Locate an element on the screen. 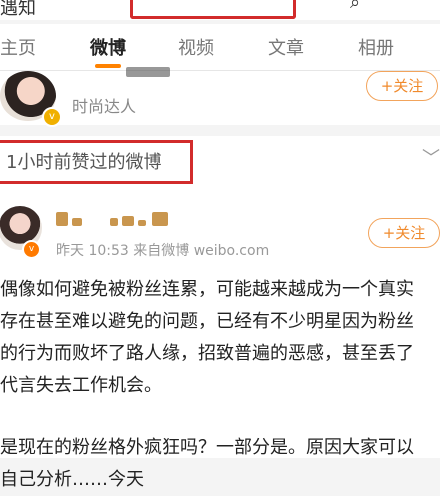 The width and height of the screenshot is (440, 496). tab-weibo: 微博 is located at coordinates (108, 47).